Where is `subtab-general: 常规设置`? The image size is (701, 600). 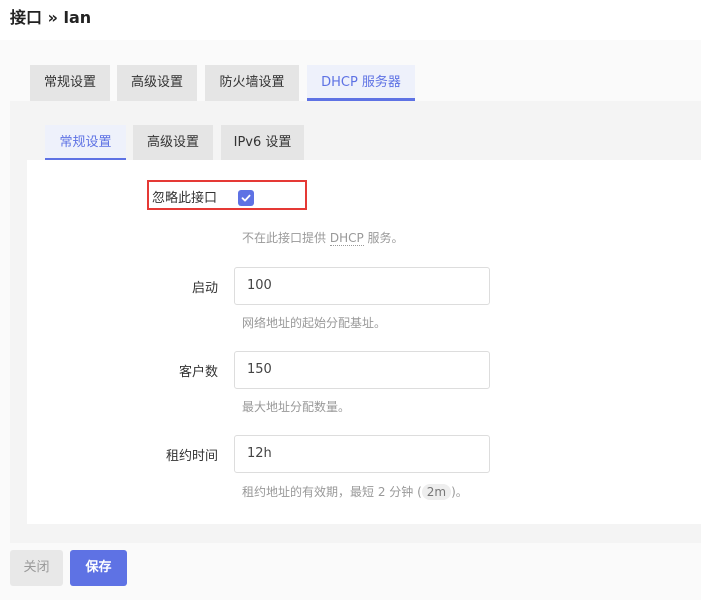 subtab-general: 常规设置 is located at coordinates (85, 143).